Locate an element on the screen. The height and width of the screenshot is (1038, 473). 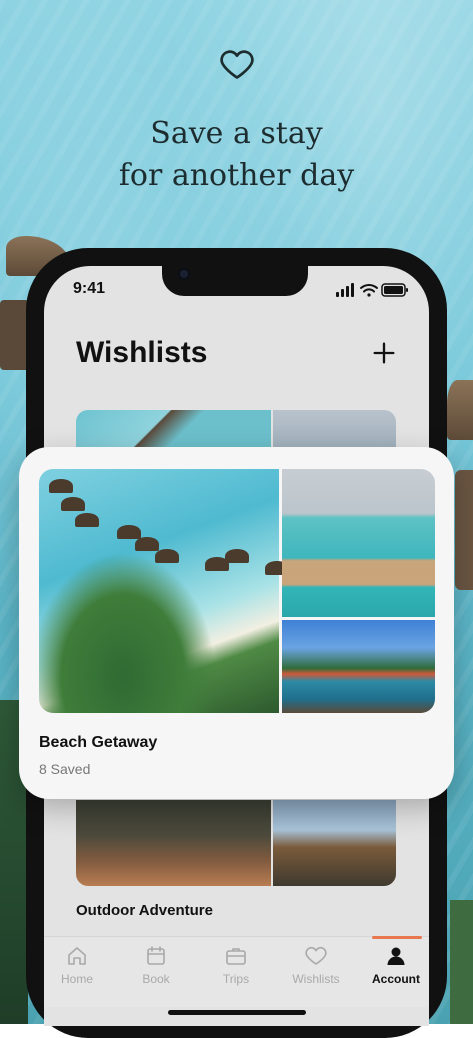
palm-right is located at coordinates (461, 962).